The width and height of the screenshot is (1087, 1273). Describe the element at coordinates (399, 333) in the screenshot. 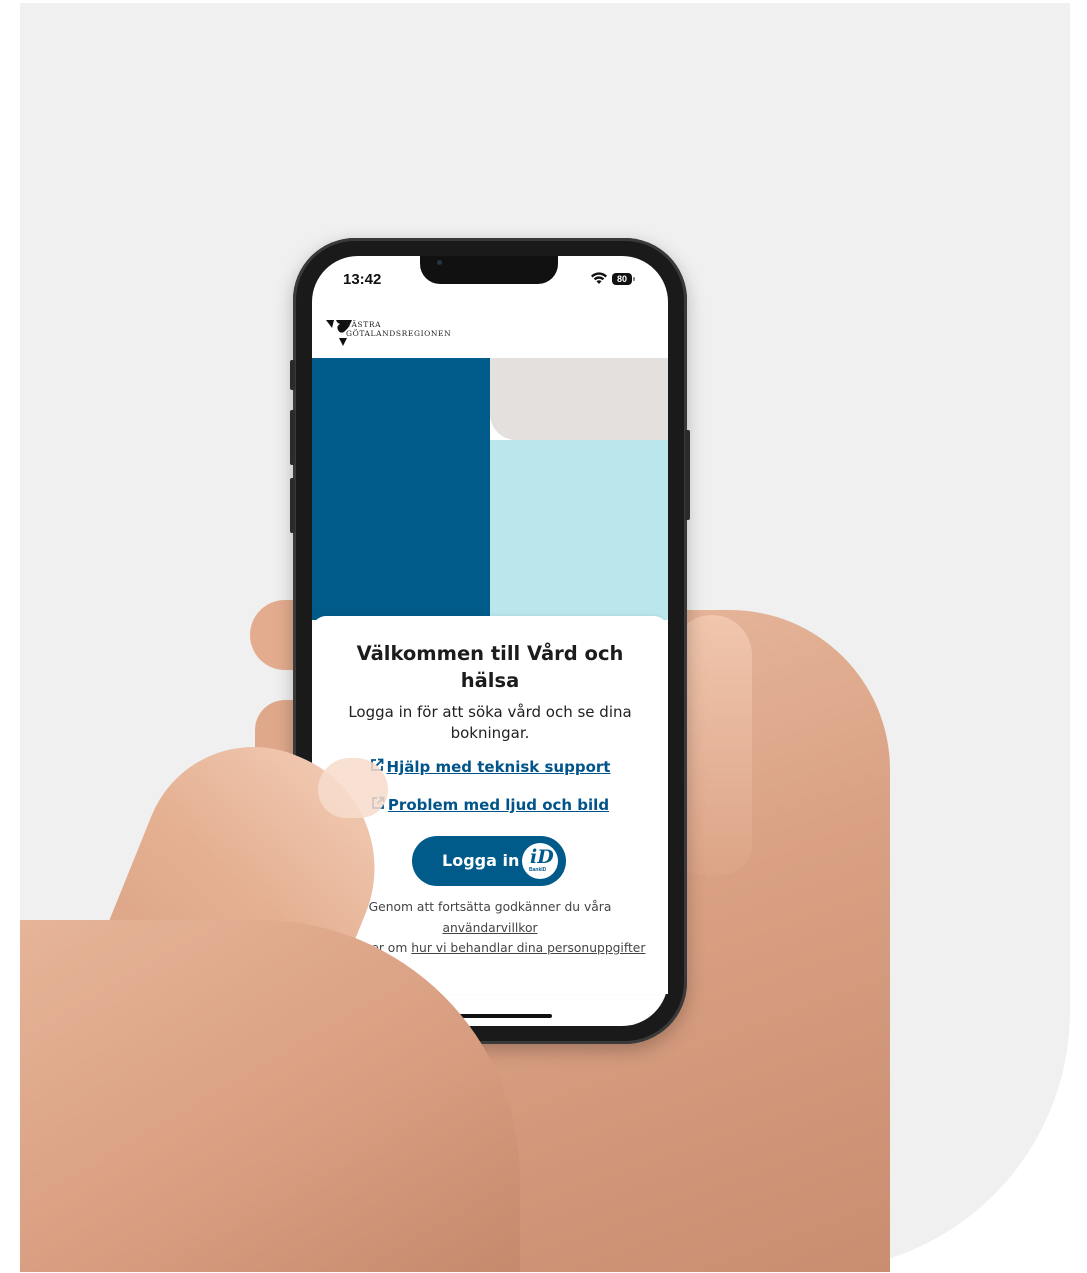

I see `logo-line-2: GÖTALANDSREGIONEN` at that location.